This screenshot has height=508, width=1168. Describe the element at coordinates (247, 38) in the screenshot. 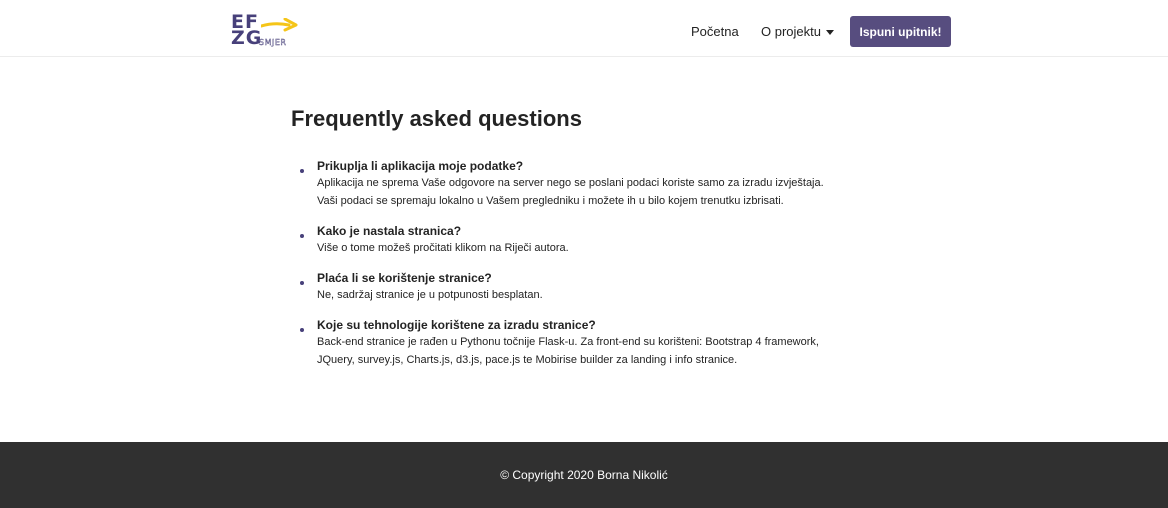

I see `logo-text-bottom: ZG` at that location.